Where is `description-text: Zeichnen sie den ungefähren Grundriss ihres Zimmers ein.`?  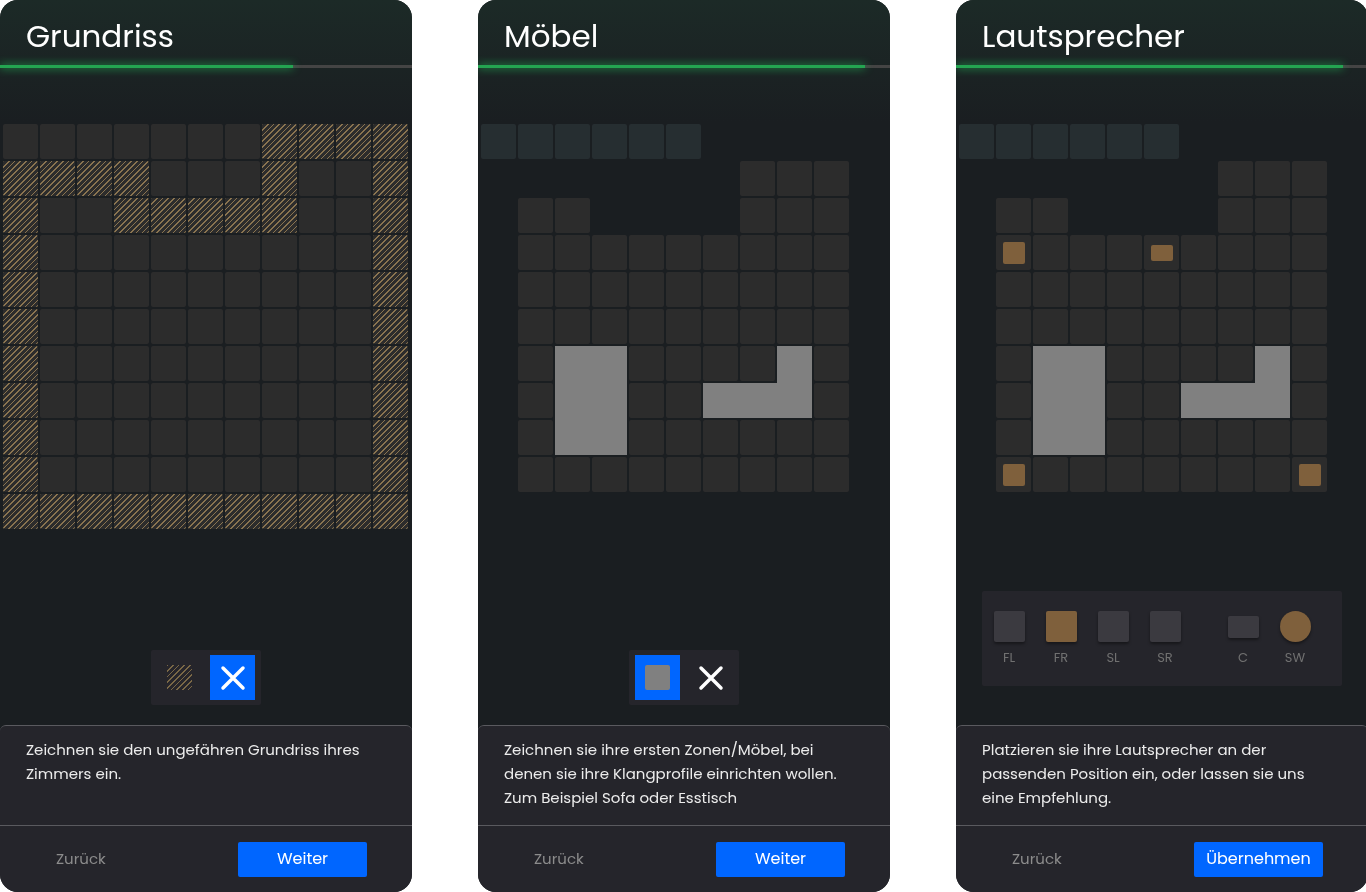 description-text: Zeichnen sie den ungefähren Grundriss ihres Zimmers ein. is located at coordinates (193, 762).